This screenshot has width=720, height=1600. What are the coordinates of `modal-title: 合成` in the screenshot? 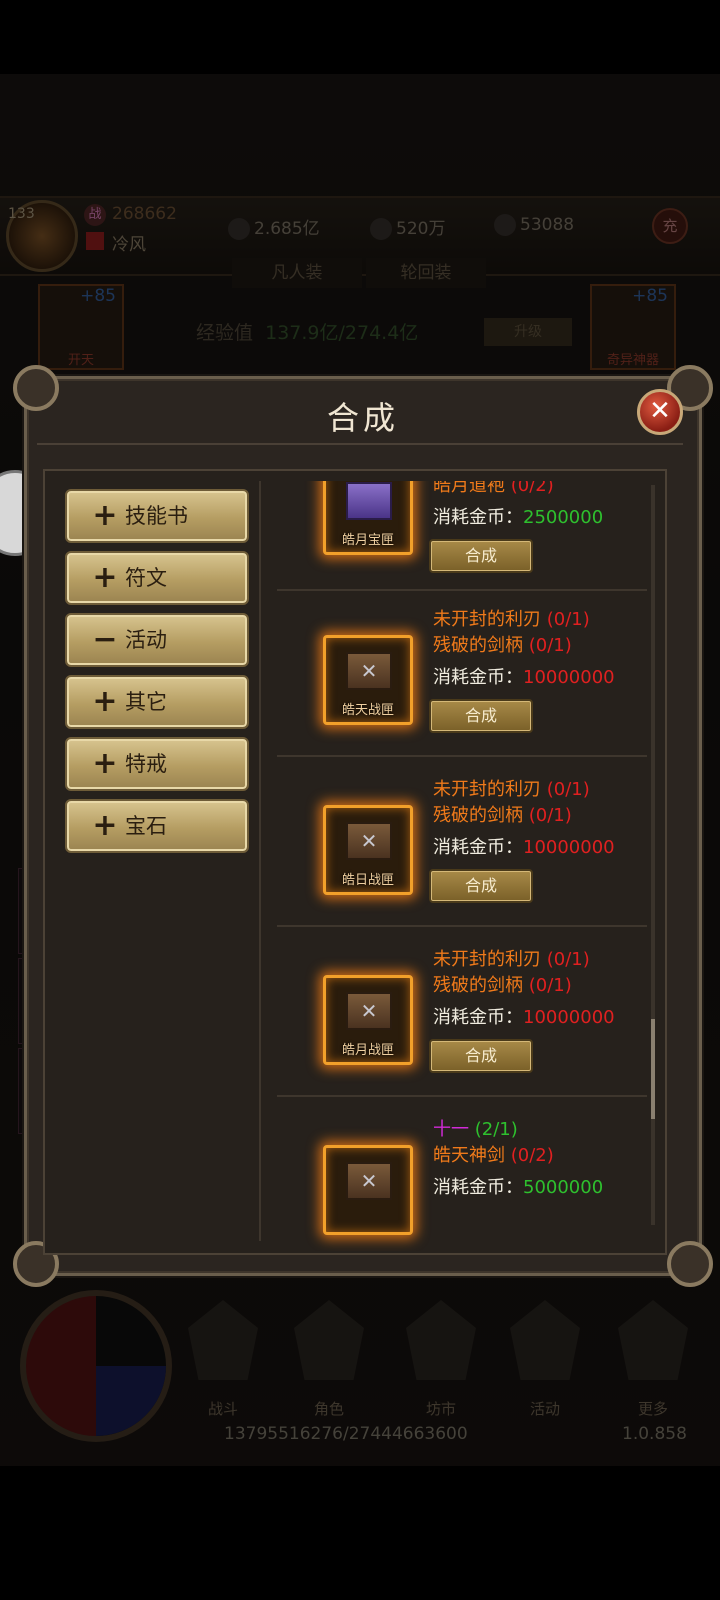 It's located at (362, 418).